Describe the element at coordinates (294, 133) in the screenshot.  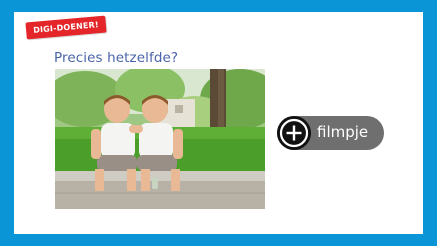
I see `plus-circle-icon` at that location.